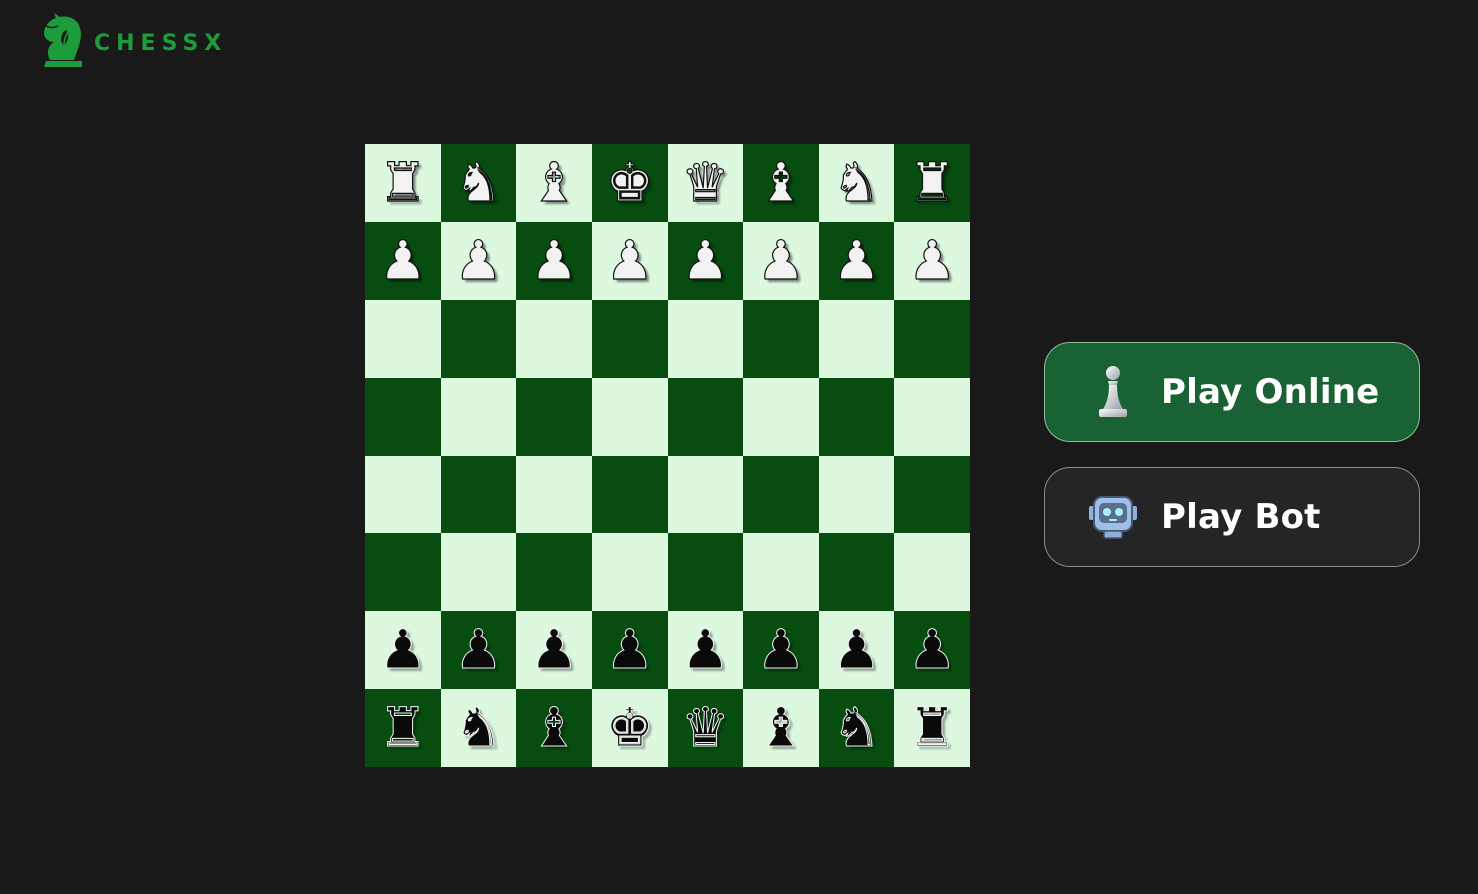 This screenshot has height=894, width=1478. I want to click on white-piece: ♛, so click(705, 182).